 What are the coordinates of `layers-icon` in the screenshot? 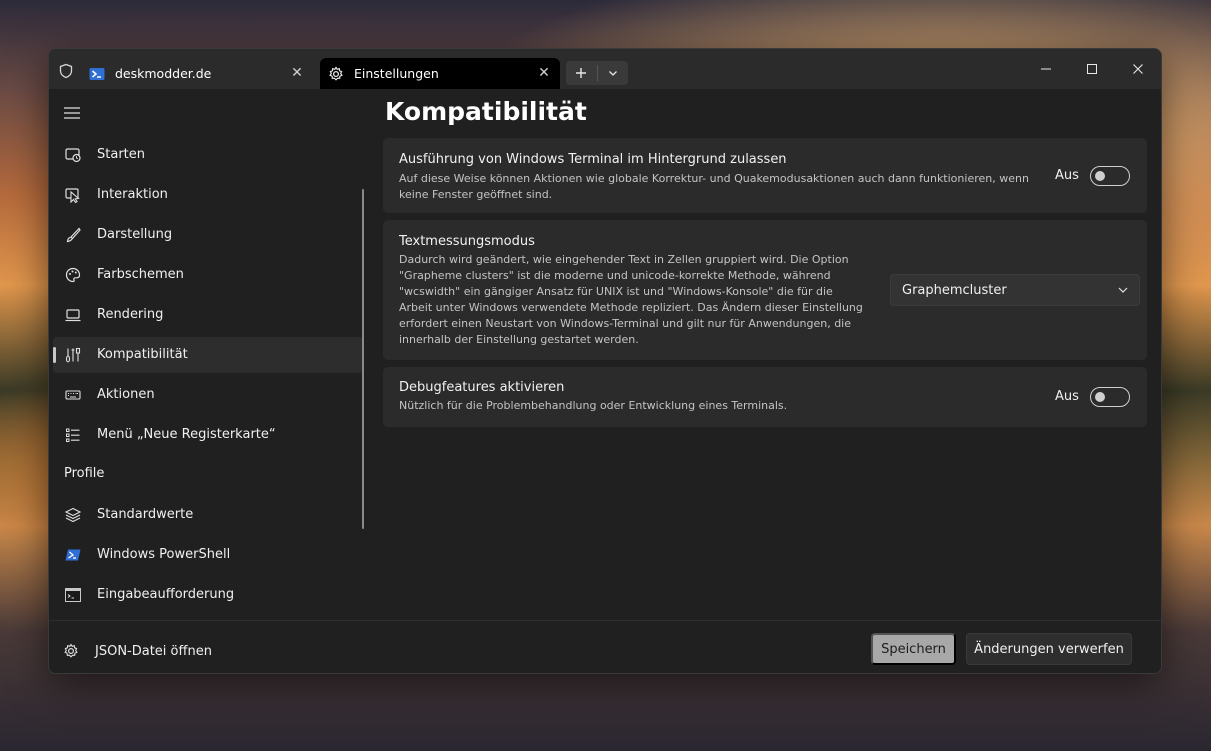 It's located at (73, 515).